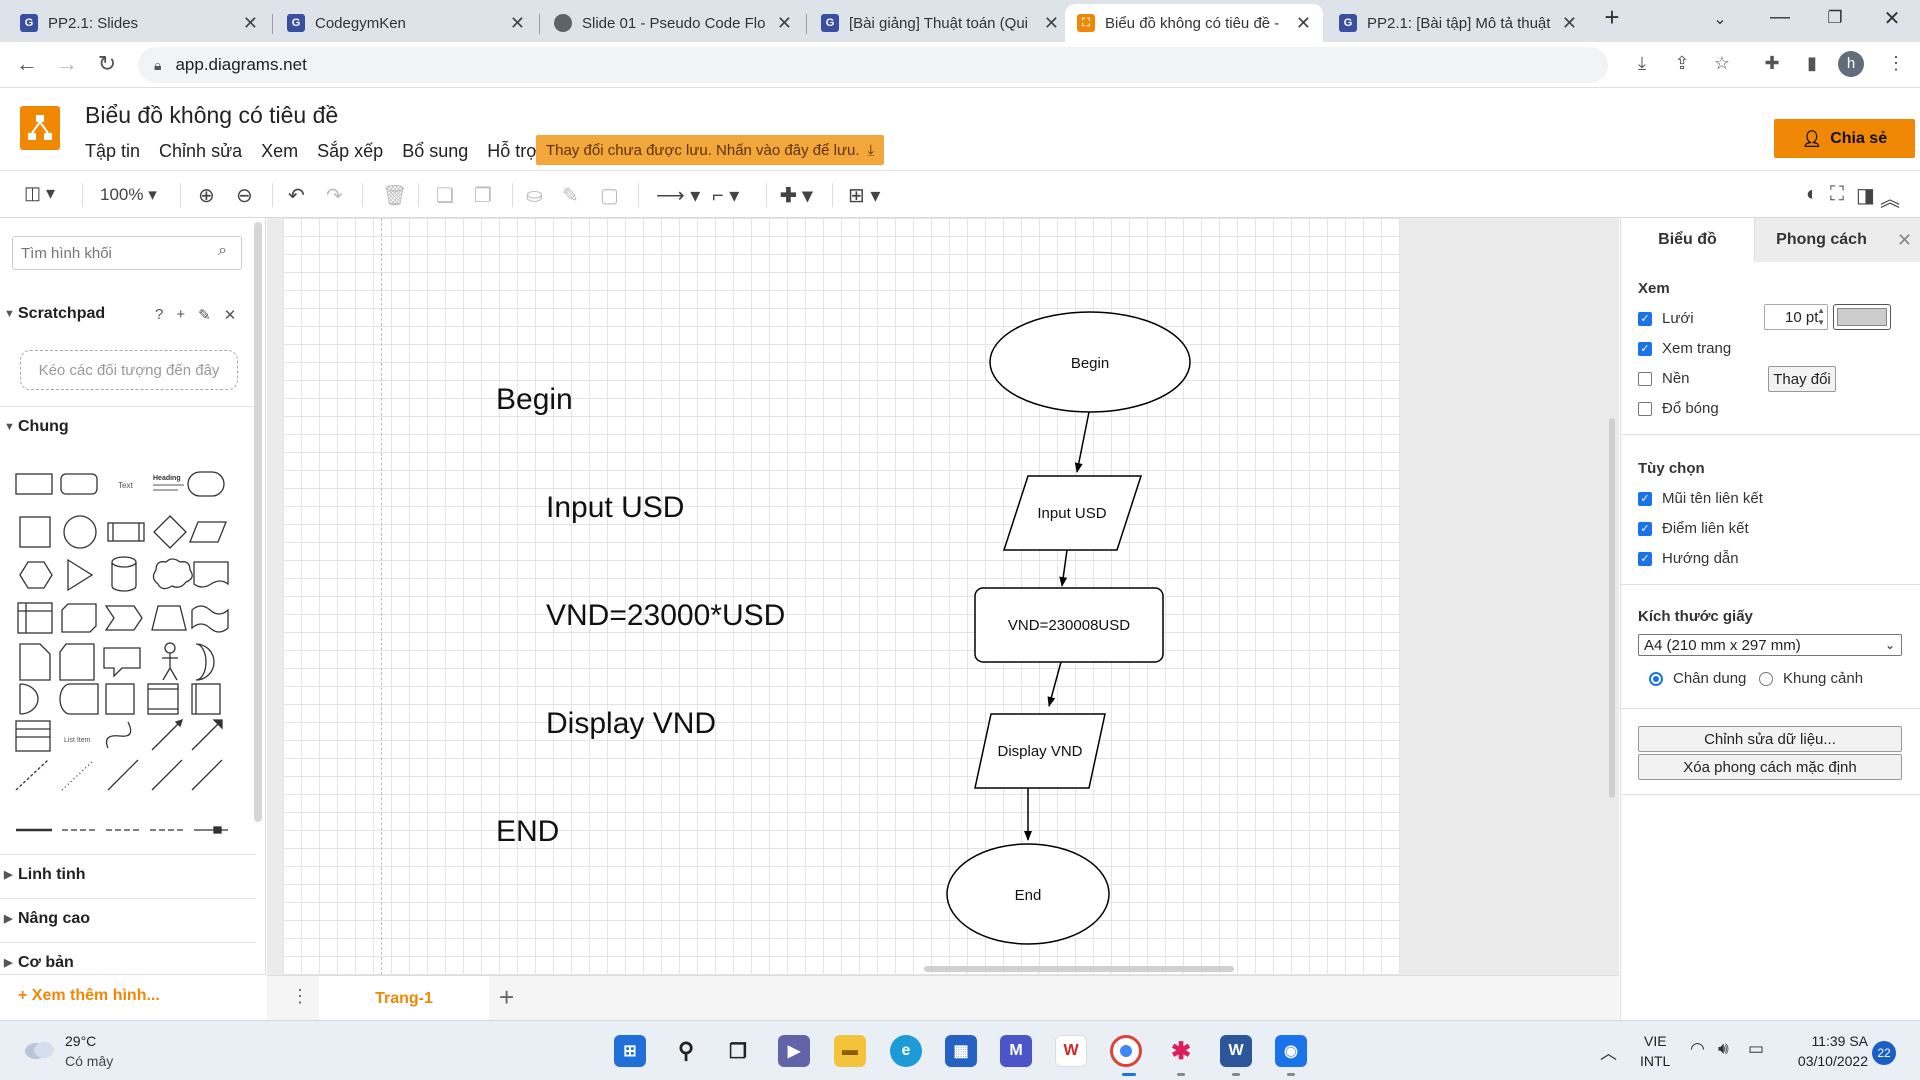  I want to click on clock-date: 03/10/2022, so click(1823, 1061).